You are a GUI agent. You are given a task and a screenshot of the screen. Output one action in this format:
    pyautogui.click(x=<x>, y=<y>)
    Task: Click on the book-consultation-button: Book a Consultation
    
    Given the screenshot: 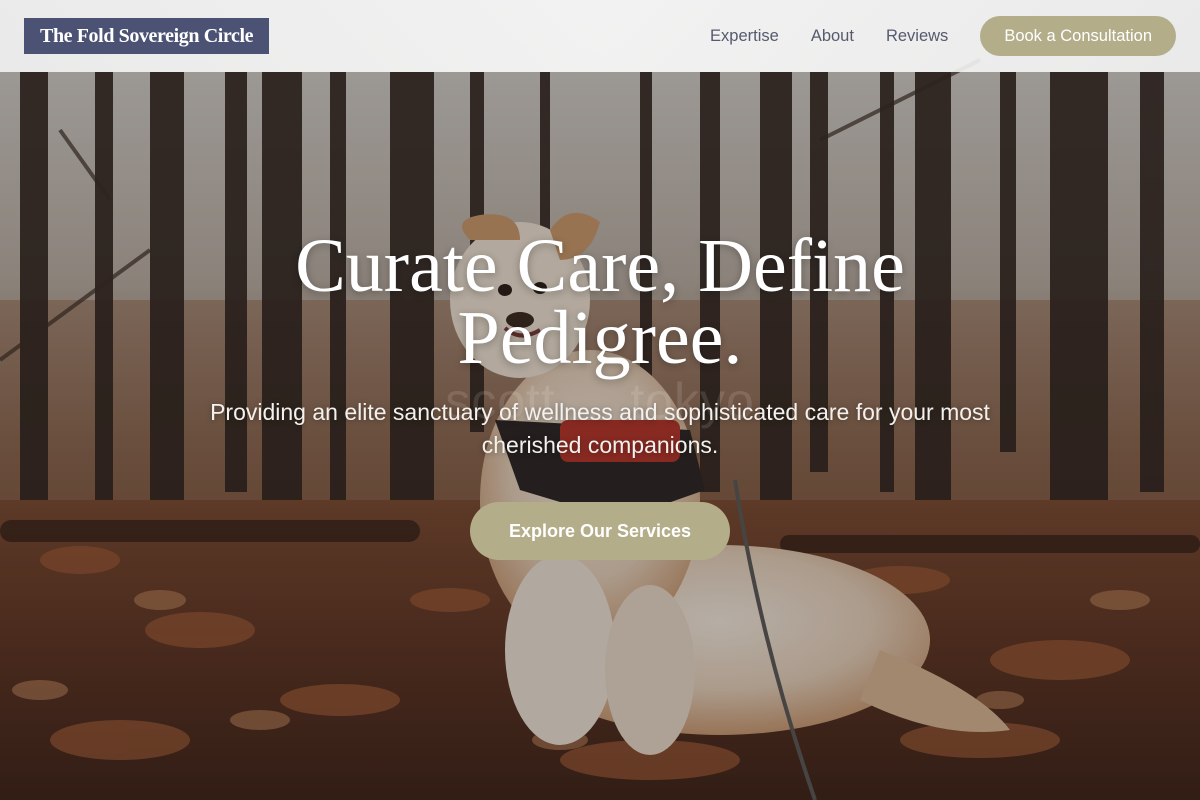 What is the action you would take?
    pyautogui.click(x=1078, y=36)
    